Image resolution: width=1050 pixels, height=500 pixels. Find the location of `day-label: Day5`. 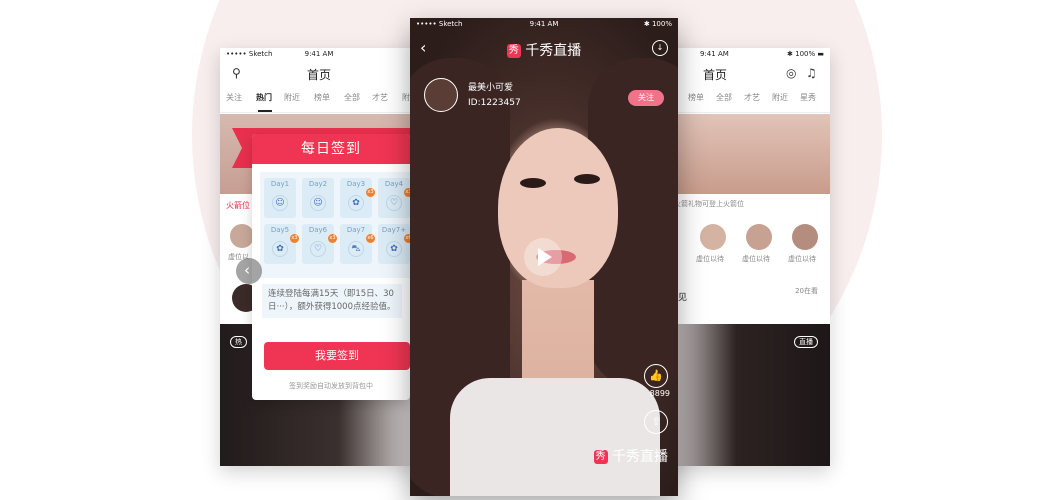

day-label: Day5 is located at coordinates (280, 230).